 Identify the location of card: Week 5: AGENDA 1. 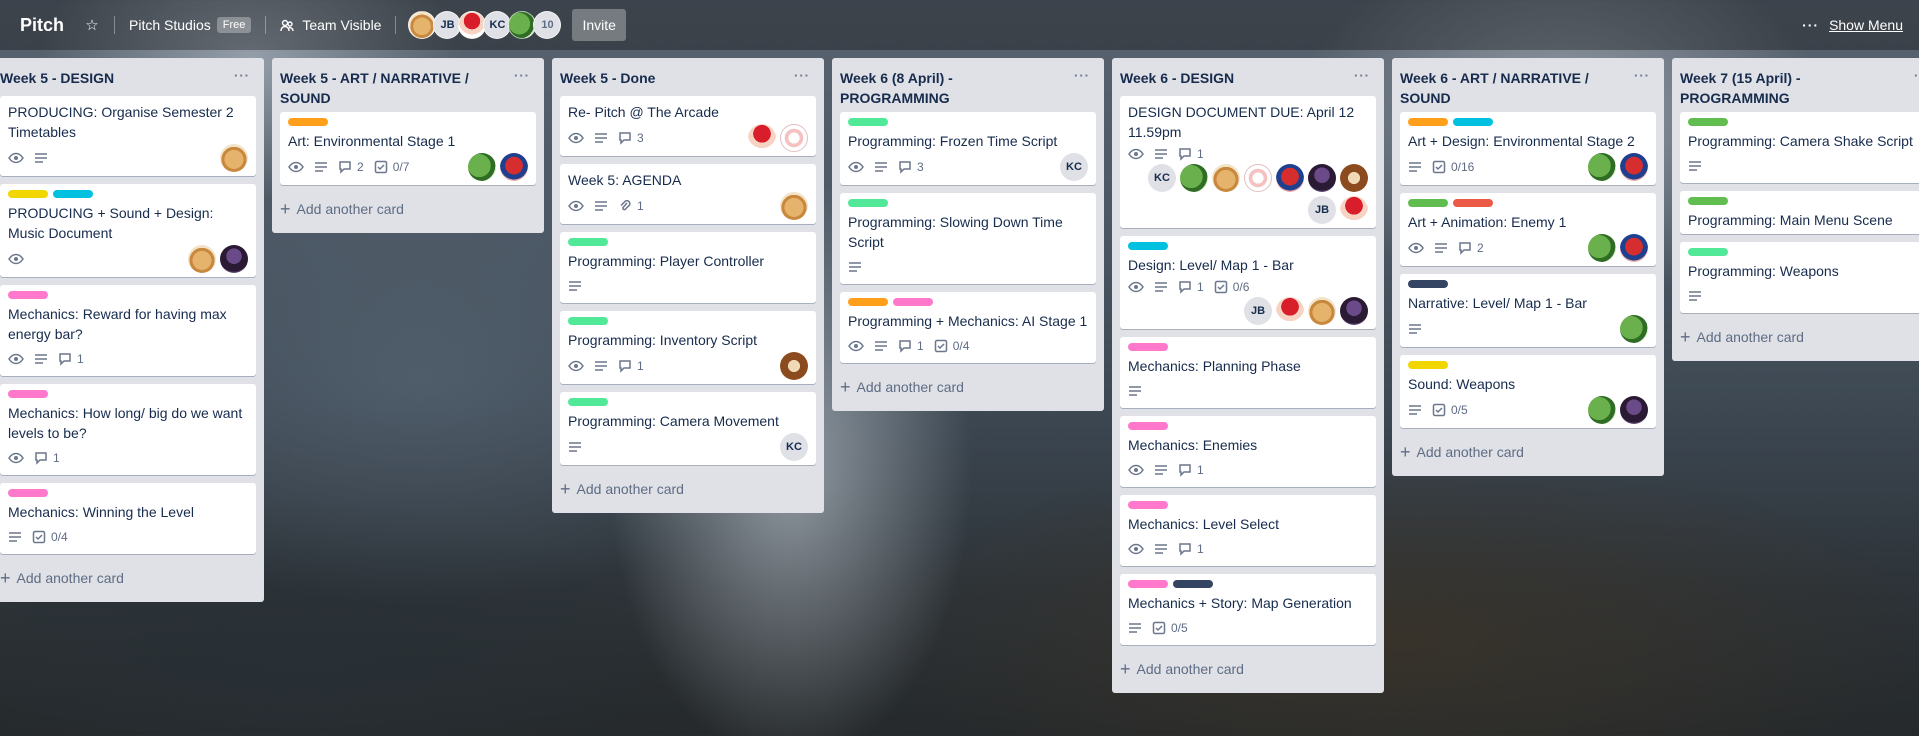
(688, 194).